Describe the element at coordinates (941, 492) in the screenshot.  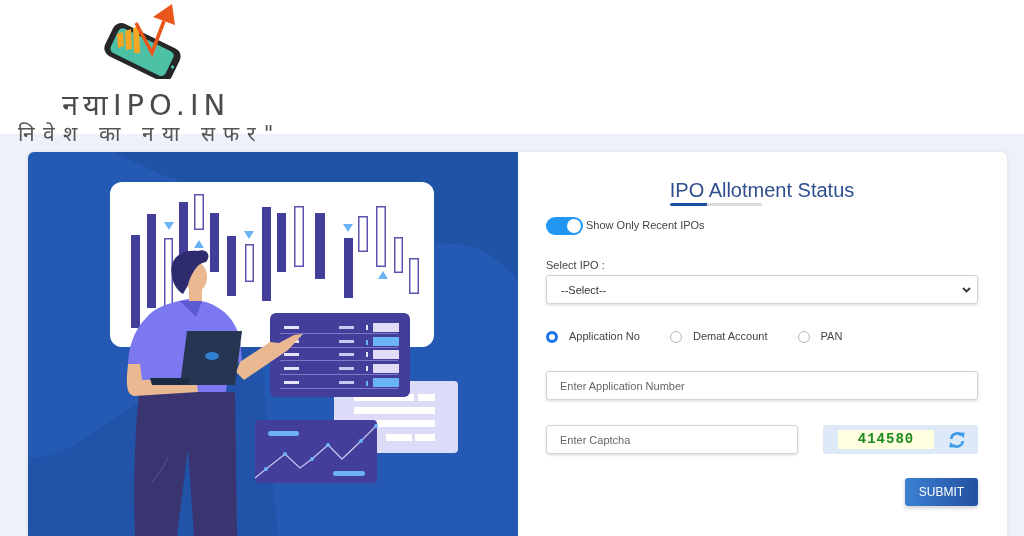
I see `submit-button: SUBMIT` at that location.